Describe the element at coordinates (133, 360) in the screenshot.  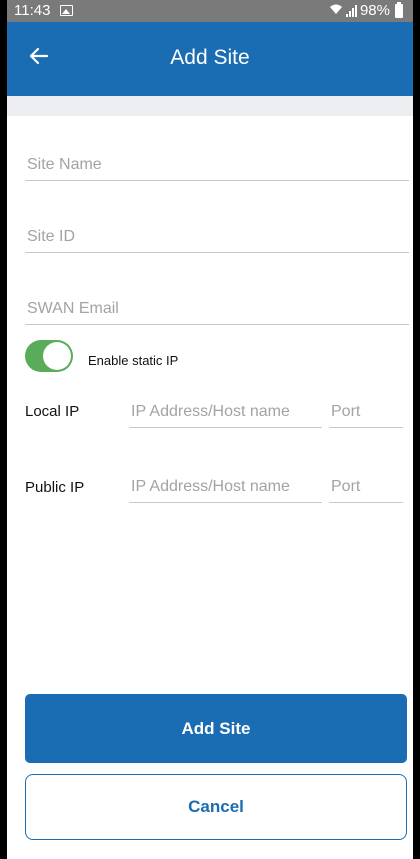
I see `static-ip-label: Enable static IP` at that location.